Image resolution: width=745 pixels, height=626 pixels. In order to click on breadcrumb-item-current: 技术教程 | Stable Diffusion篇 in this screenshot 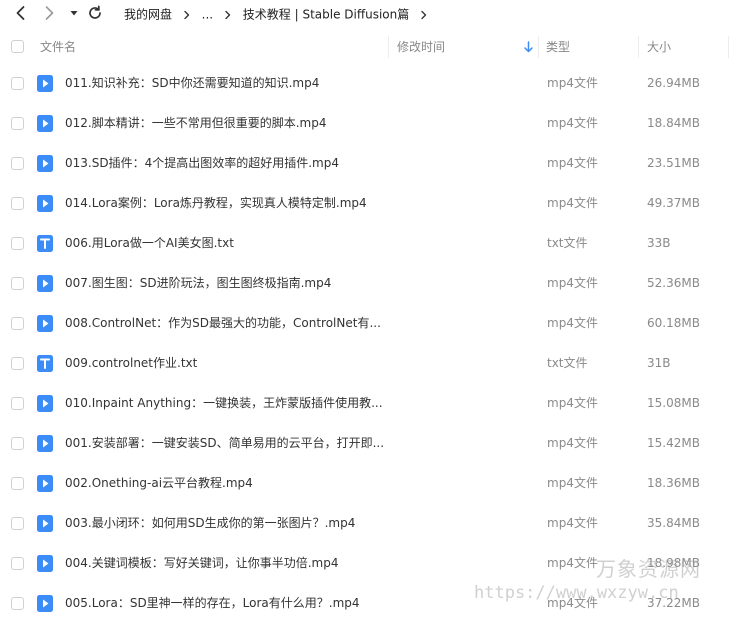, I will do `click(326, 15)`.